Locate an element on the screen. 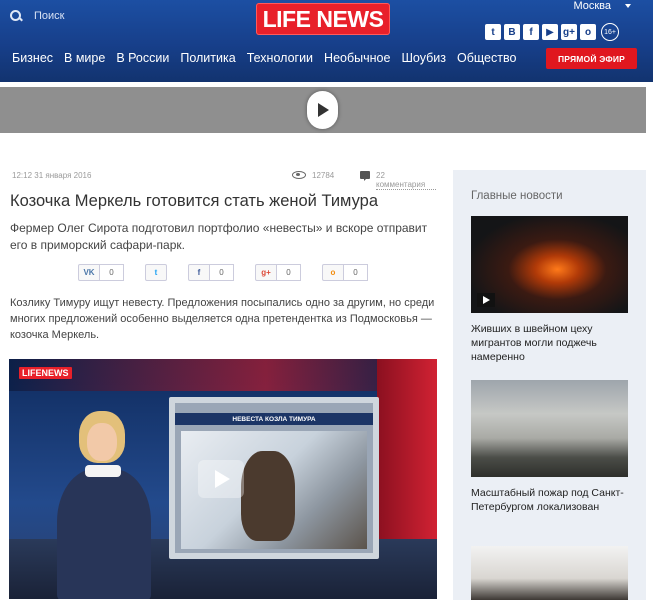 The image size is (653, 600). share-googleplus-button: g+ 0 is located at coordinates (278, 272).